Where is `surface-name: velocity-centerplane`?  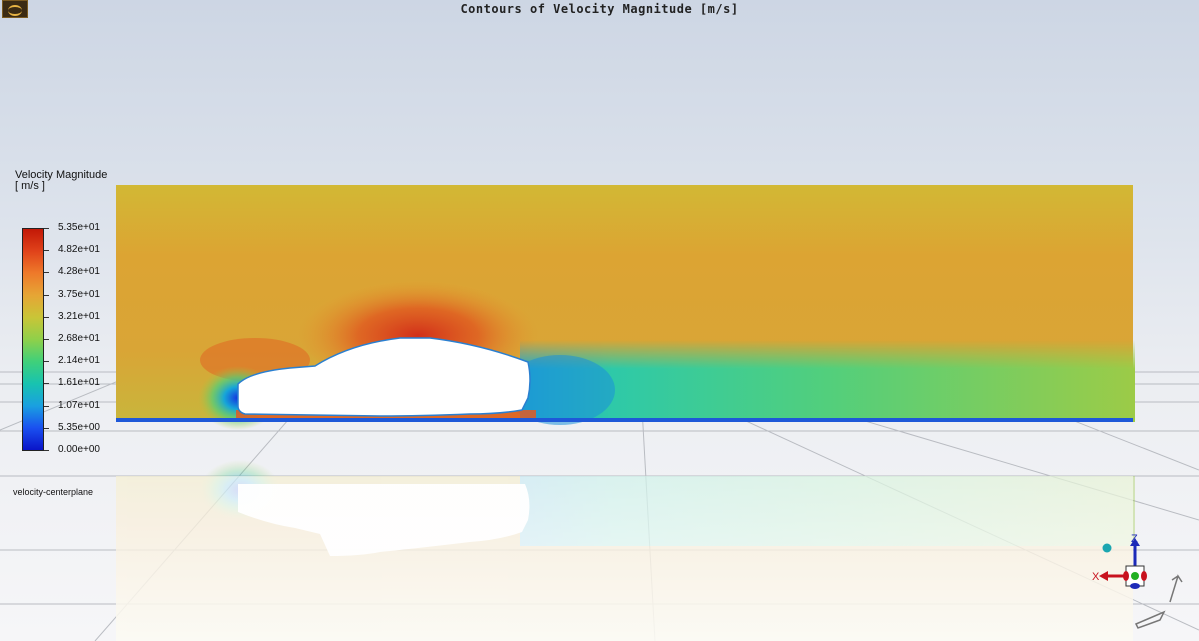
surface-name: velocity-centerplane is located at coordinates (53, 492).